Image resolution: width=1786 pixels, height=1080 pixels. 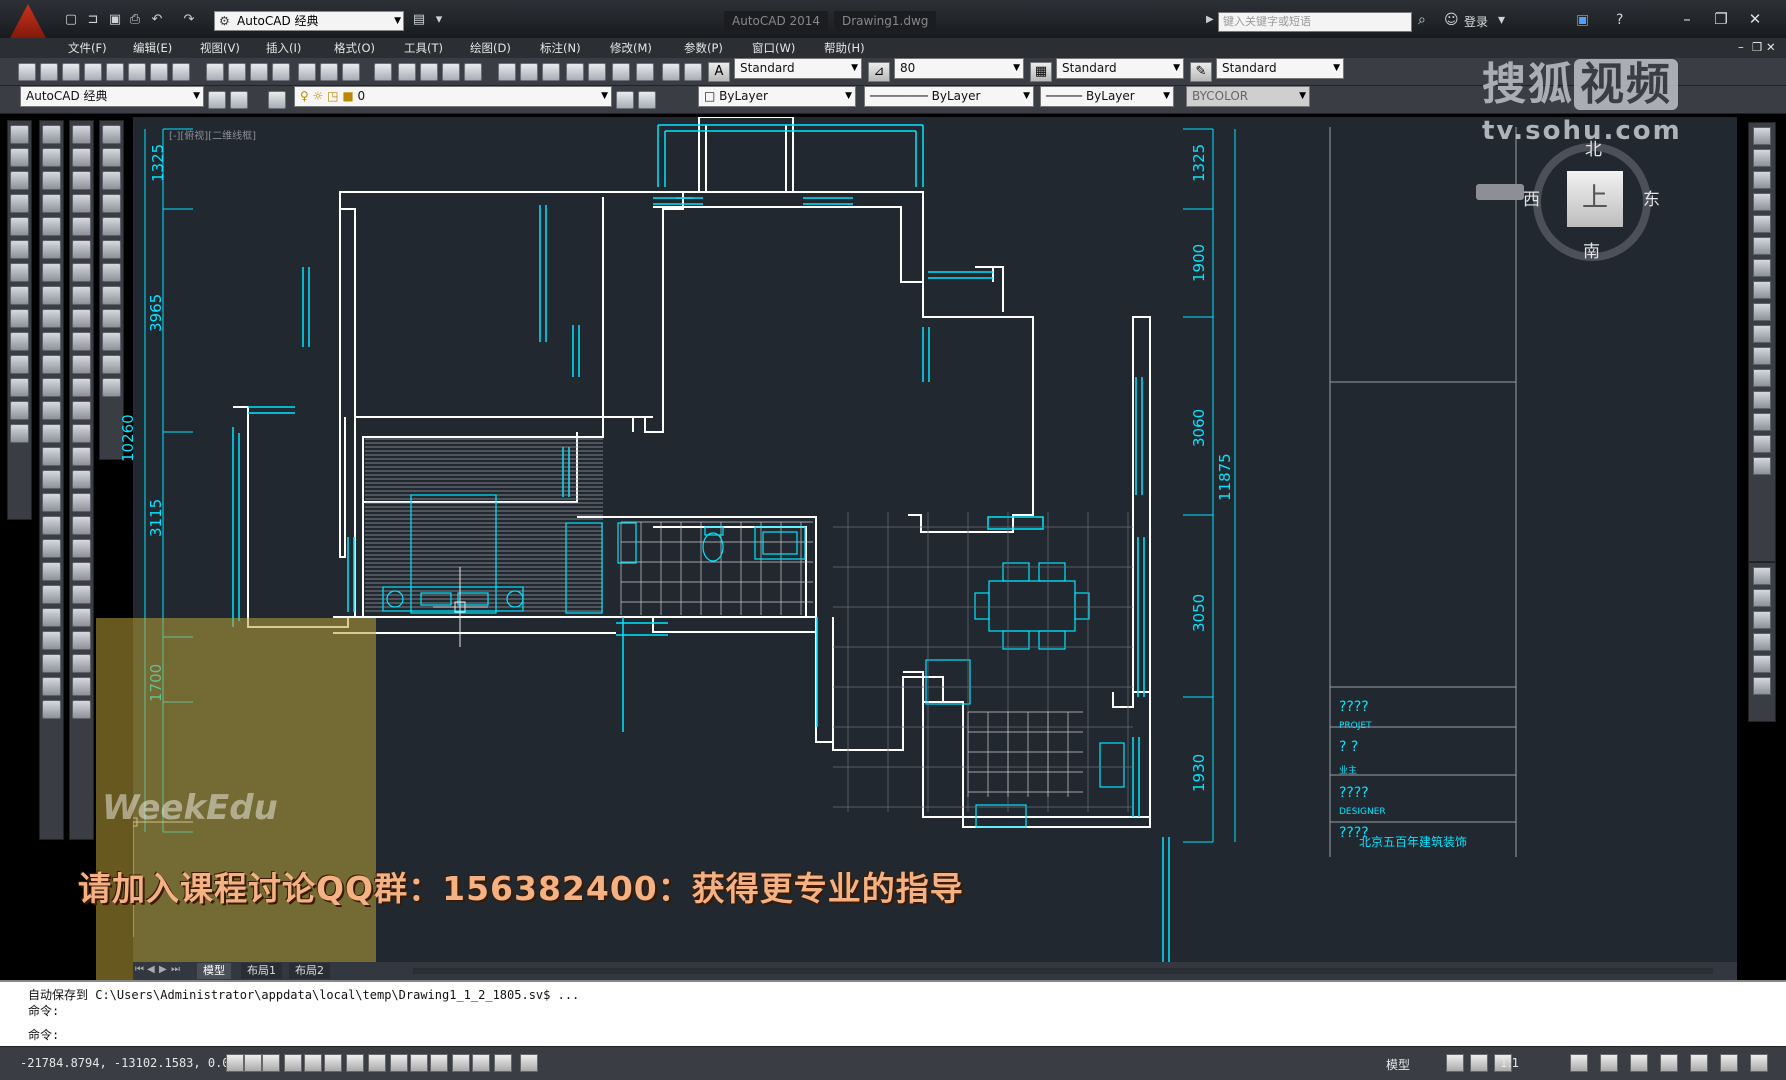 I want to click on viewcube-east: 东, so click(x=1651, y=197).